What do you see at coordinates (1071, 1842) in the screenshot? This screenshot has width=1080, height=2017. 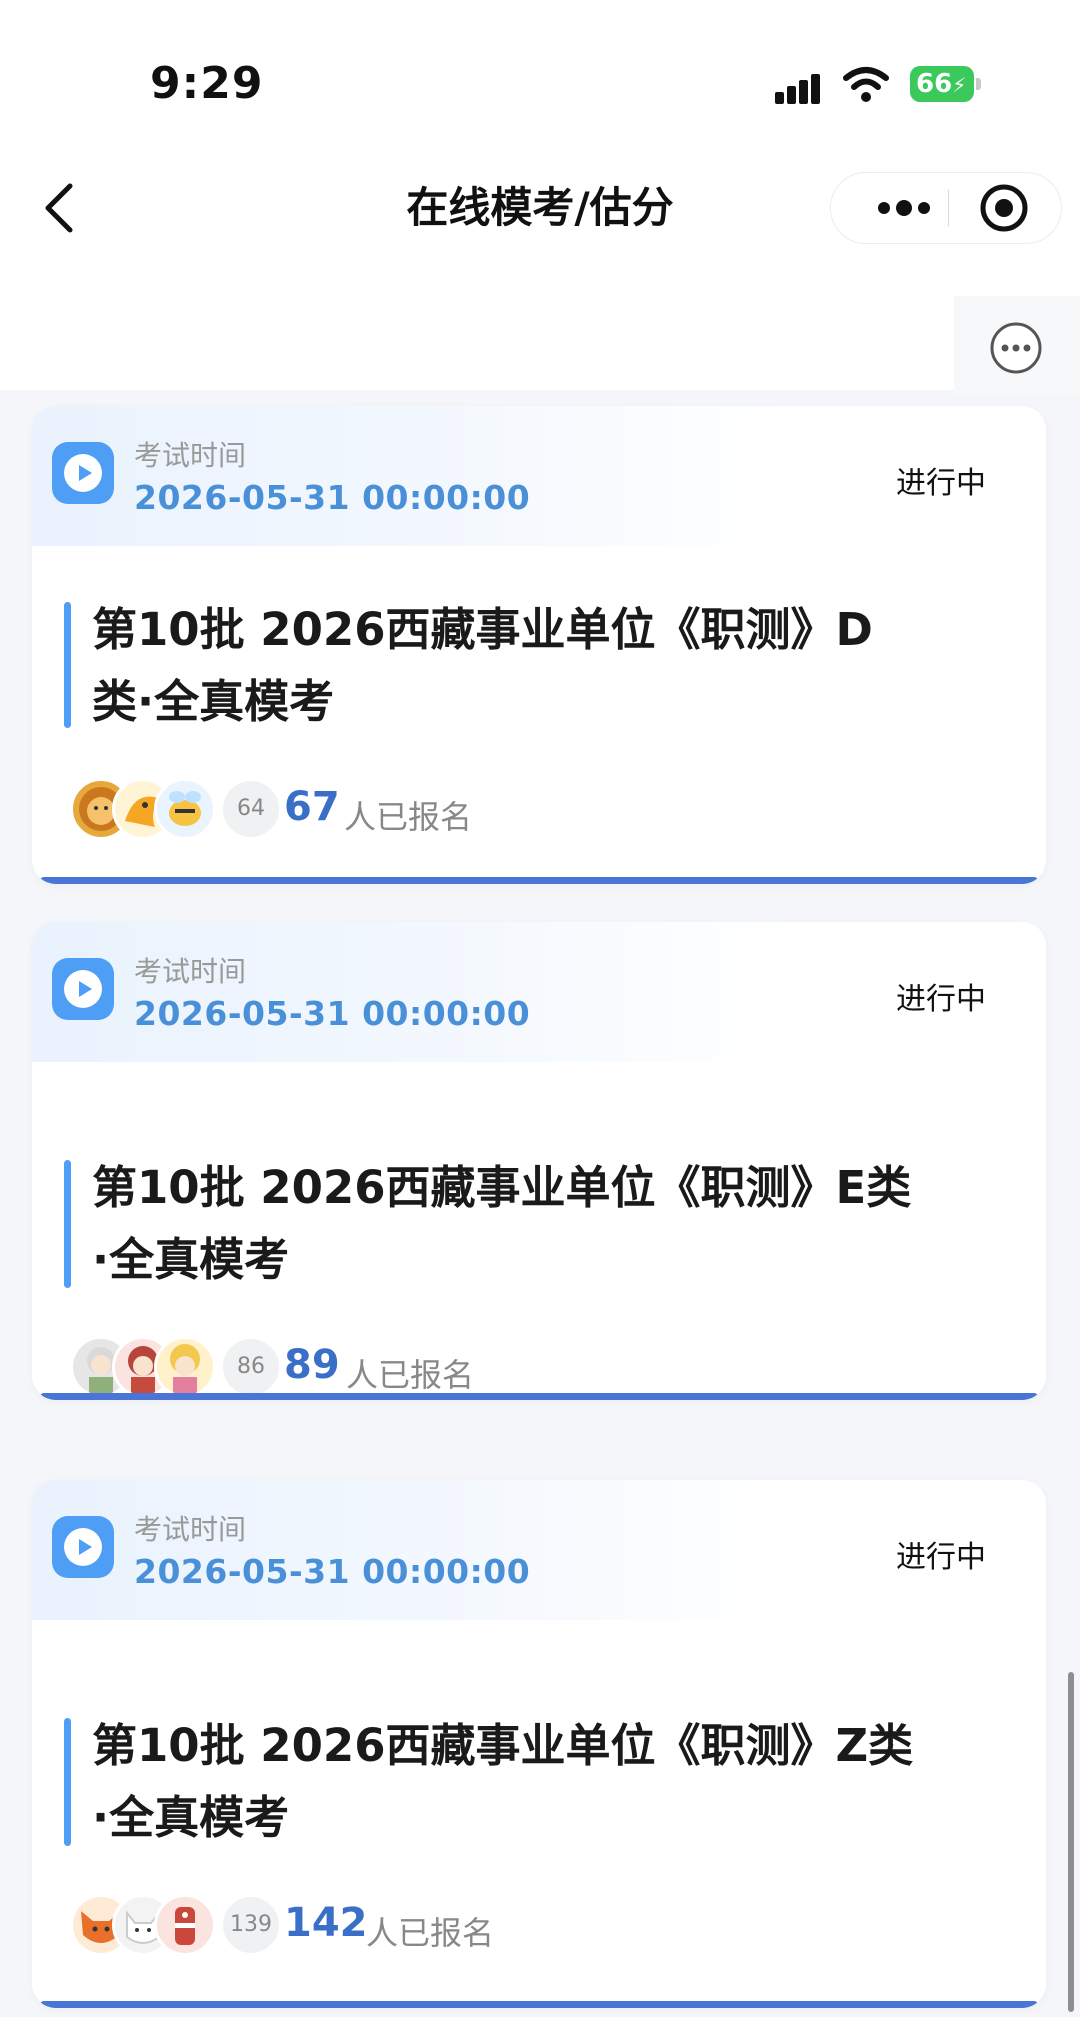 I see `scrollbar` at bounding box center [1071, 1842].